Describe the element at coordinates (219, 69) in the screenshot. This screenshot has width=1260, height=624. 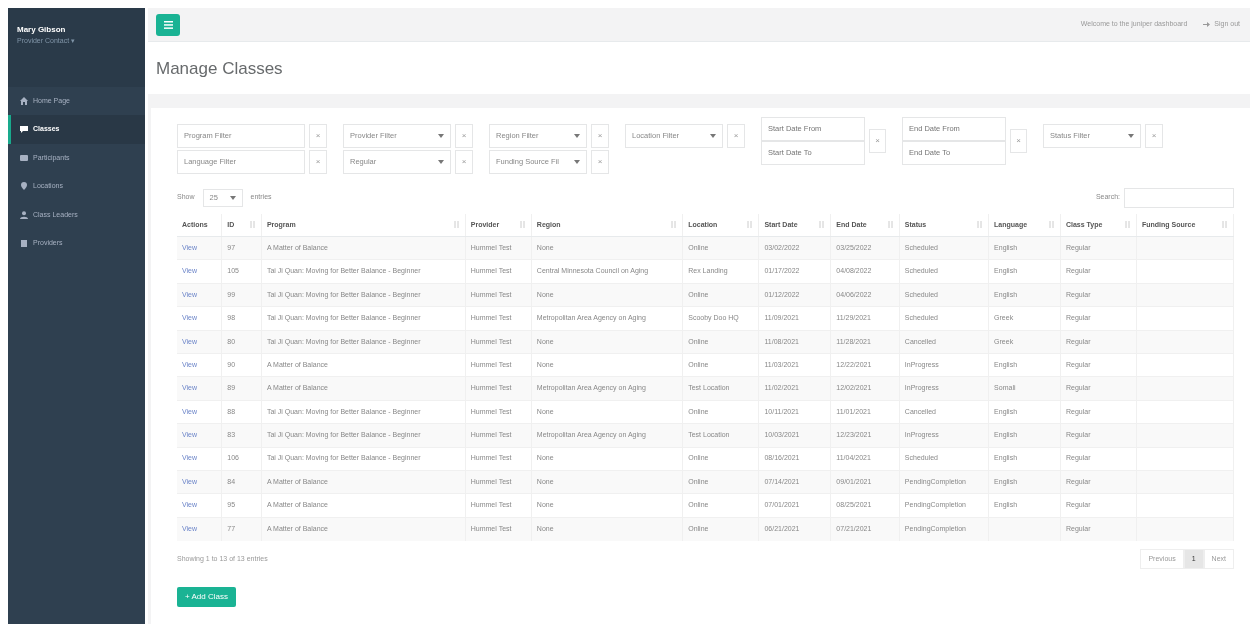
I see `page-title: Manage Classes` at that location.